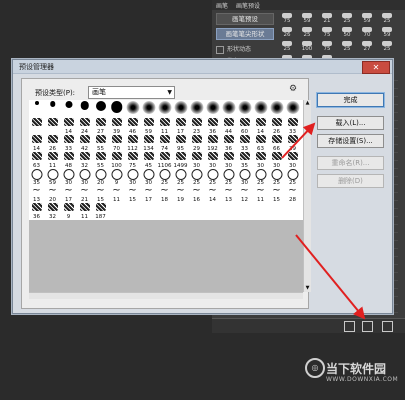 The image size is (405, 400). Describe the element at coordinates (387, 326) in the screenshot. I see `create-preset-icon` at that location.